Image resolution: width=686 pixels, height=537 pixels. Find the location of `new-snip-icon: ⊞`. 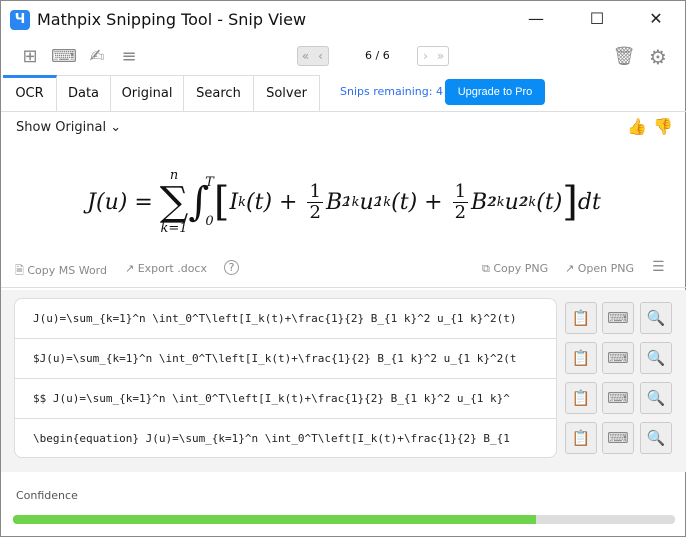

new-snip-icon: ⊞ is located at coordinates (30, 57).